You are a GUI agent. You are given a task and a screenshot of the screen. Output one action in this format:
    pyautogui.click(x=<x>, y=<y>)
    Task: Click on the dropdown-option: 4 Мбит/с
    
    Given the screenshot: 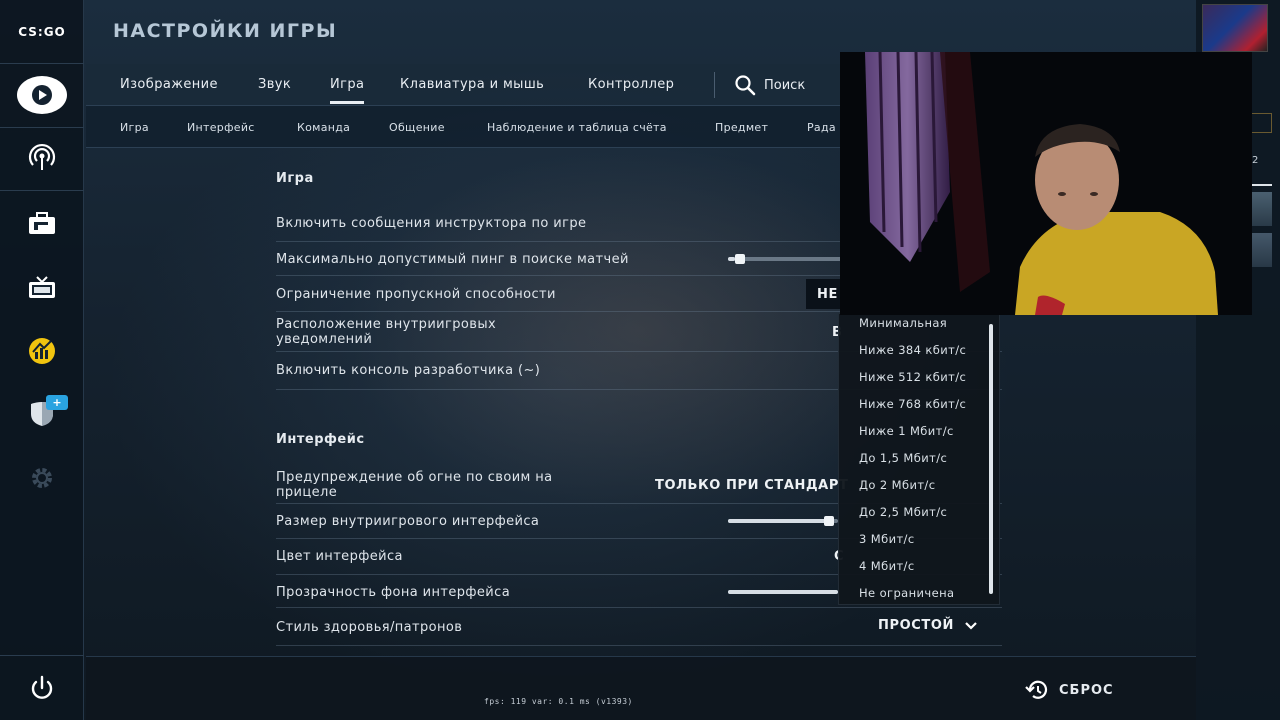 What is the action you would take?
    pyautogui.click(x=887, y=566)
    